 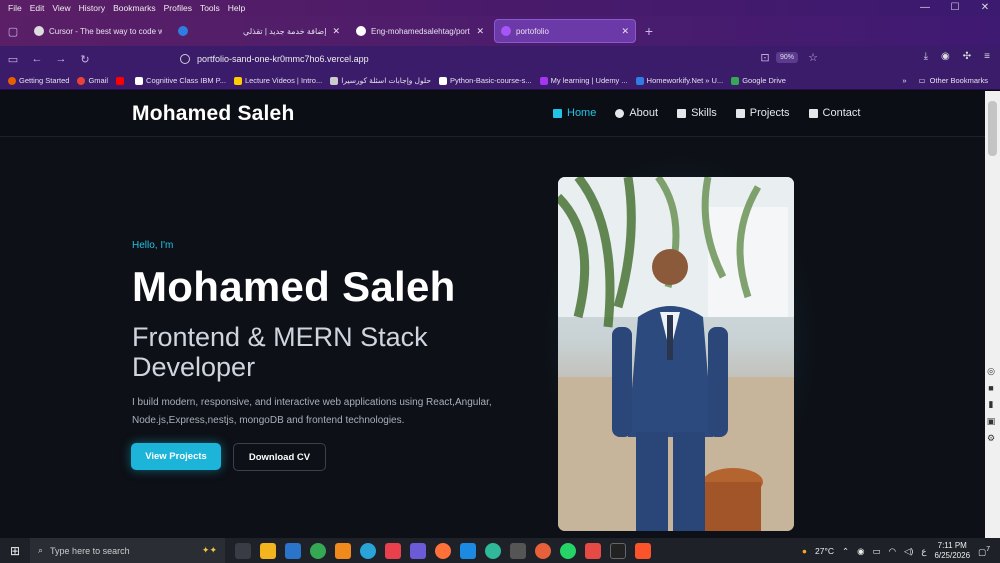 What do you see at coordinates (236, 8) in the screenshot?
I see `menu-help: Help` at bounding box center [236, 8].